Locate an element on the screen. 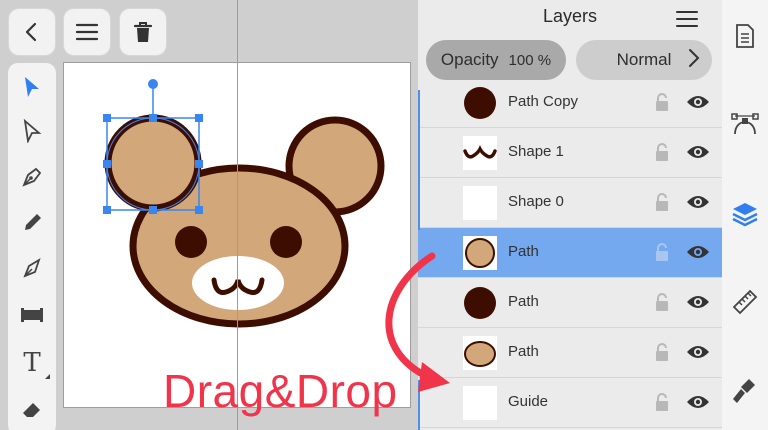 This screenshot has height=430, width=768. submenu-indicator-icon is located at coordinates (47, 376).